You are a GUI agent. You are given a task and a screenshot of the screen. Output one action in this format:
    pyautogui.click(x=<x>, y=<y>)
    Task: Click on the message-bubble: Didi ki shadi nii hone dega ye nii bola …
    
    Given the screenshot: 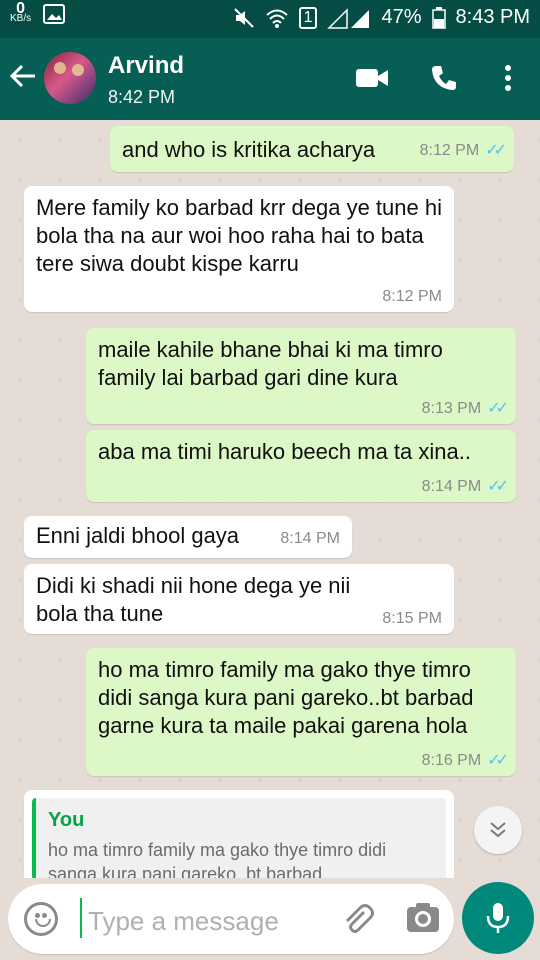 What is the action you would take?
    pyautogui.click(x=239, y=599)
    